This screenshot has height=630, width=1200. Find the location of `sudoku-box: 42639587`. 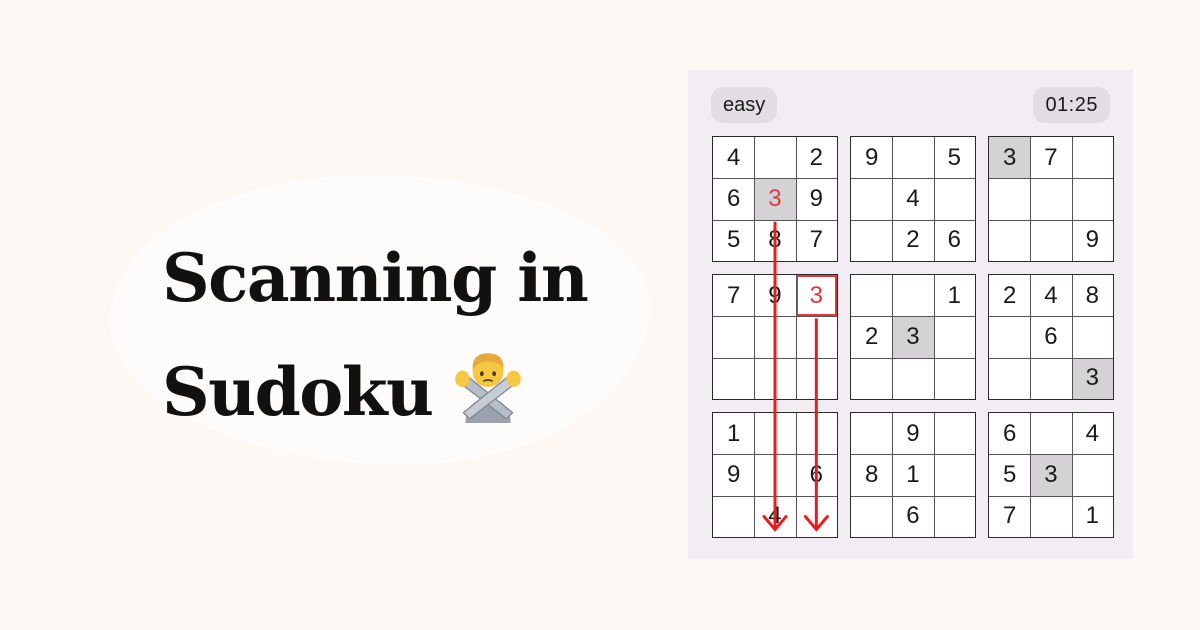

sudoku-box: 42639587 is located at coordinates (775, 199).